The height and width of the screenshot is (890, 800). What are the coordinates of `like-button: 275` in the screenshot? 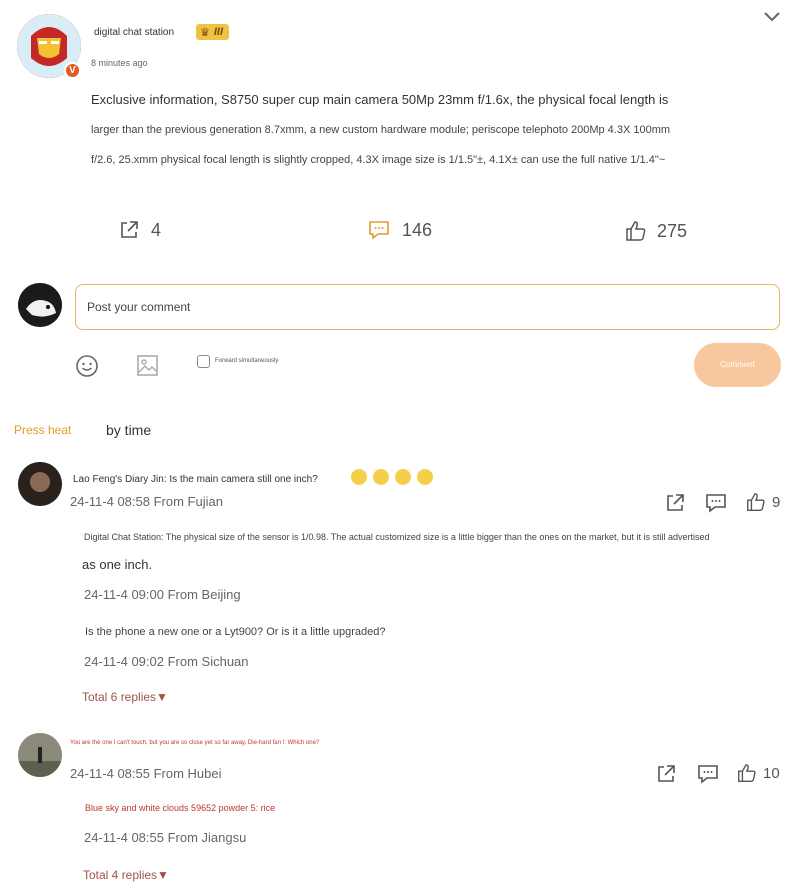 It's located at (655, 231).